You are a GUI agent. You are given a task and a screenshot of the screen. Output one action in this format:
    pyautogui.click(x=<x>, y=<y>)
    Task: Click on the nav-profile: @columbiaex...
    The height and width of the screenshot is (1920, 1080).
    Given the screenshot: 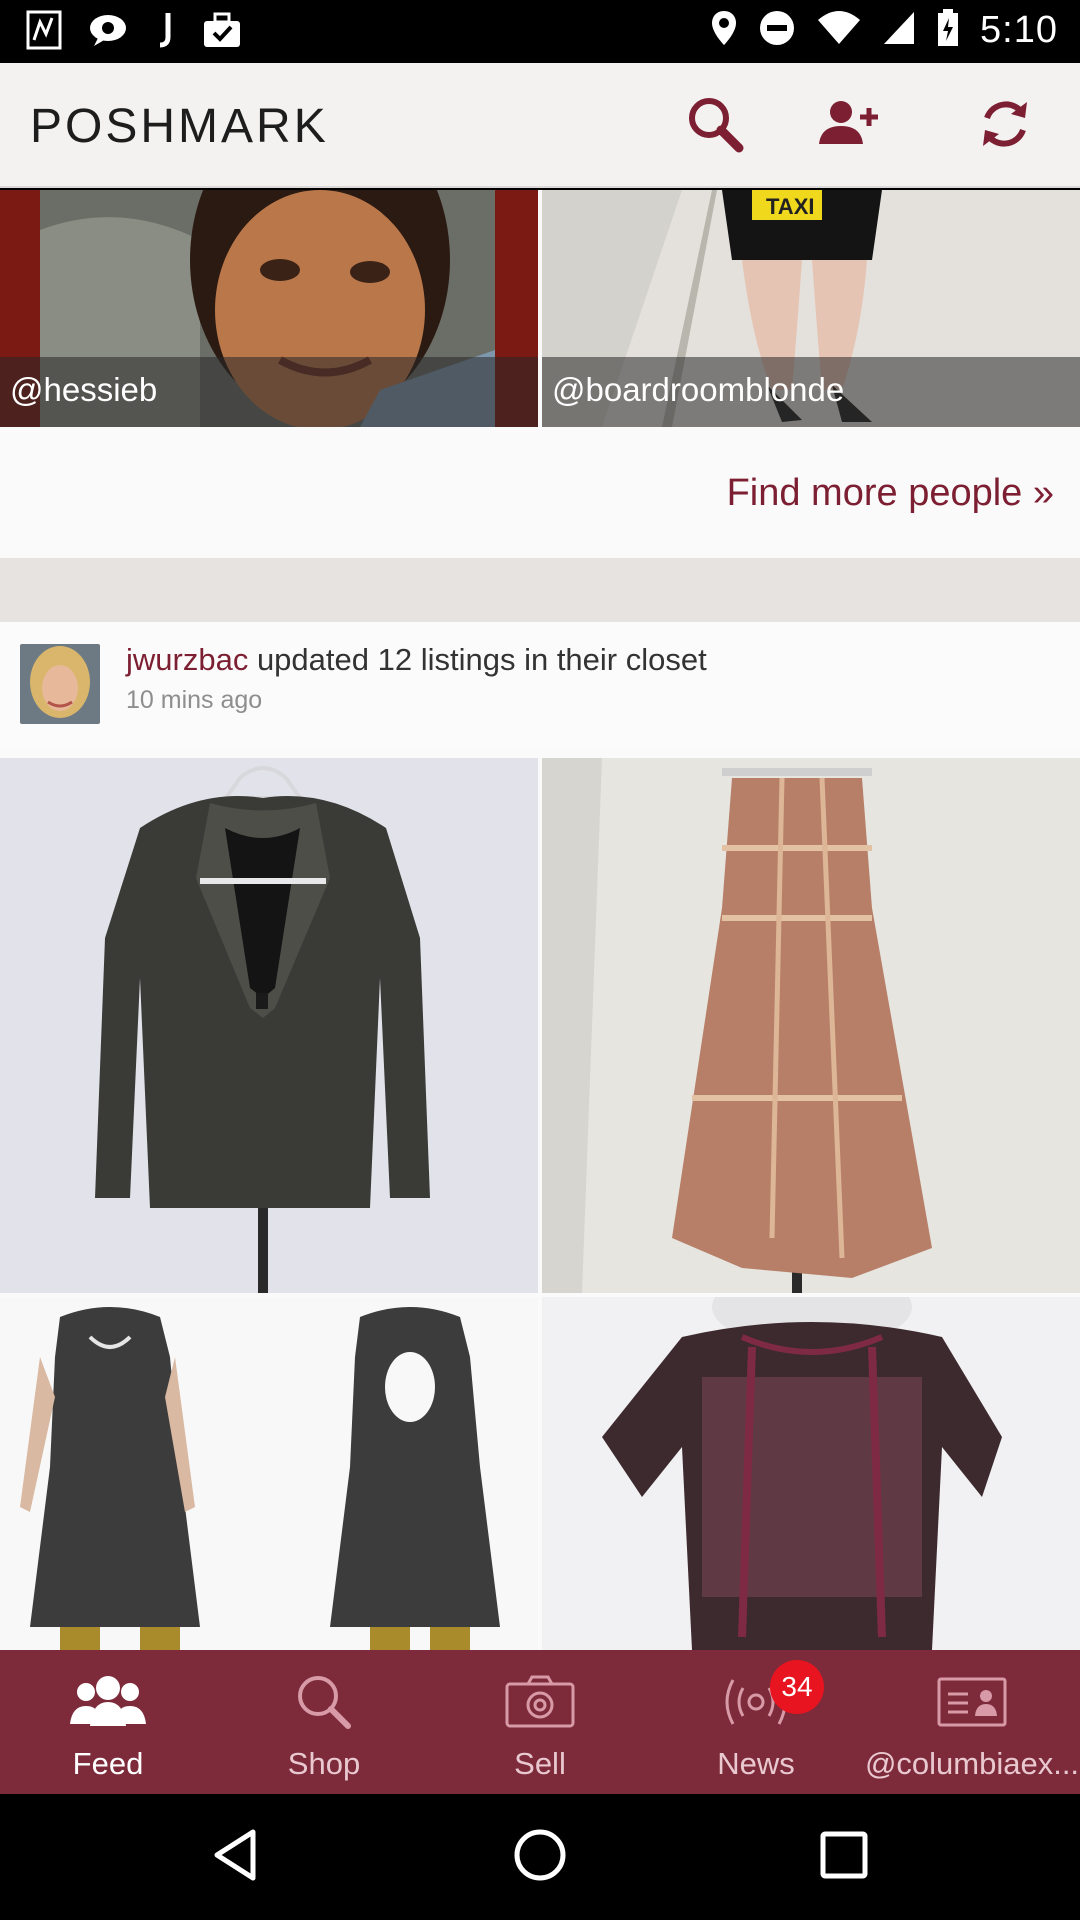 What is the action you would take?
    pyautogui.click(x=972, y=1722)
    